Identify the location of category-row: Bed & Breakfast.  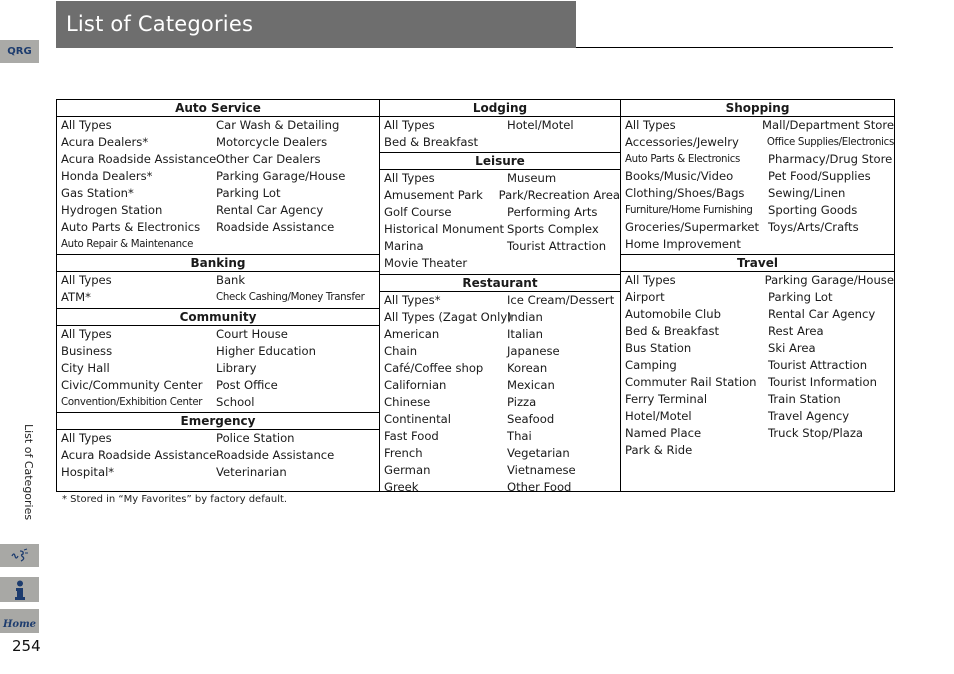
(502, 142).